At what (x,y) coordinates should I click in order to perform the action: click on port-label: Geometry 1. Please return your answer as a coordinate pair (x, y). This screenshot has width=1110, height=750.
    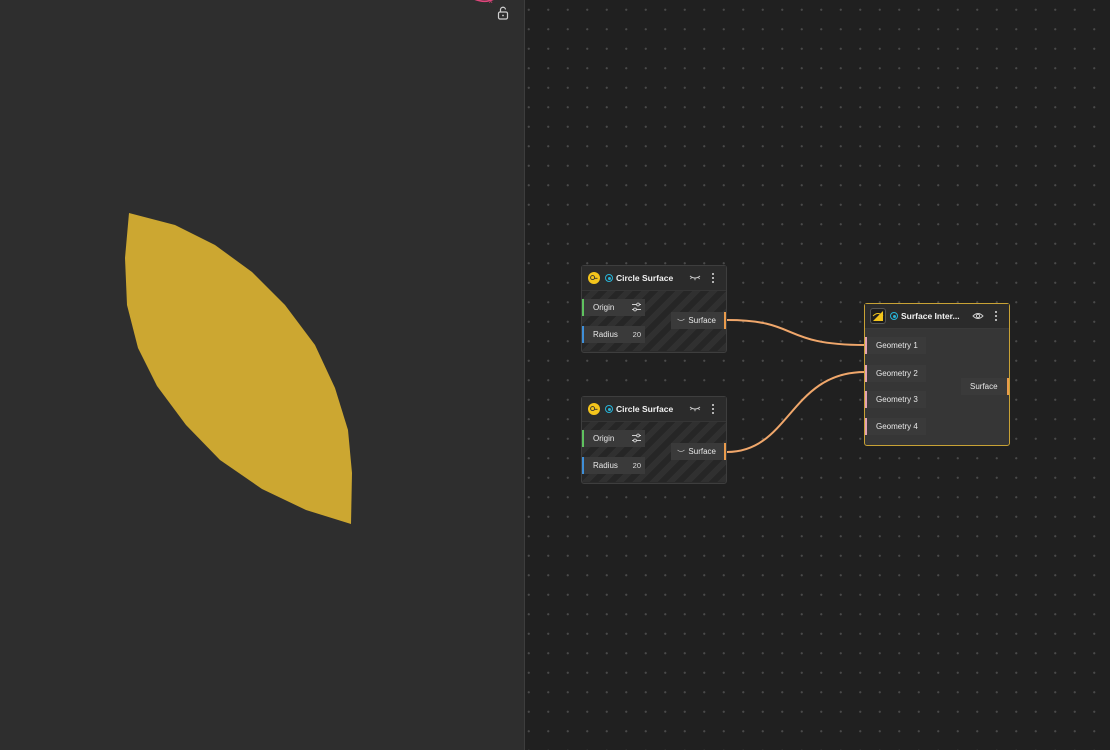
    Looking at the image, I should click on (897, 345).